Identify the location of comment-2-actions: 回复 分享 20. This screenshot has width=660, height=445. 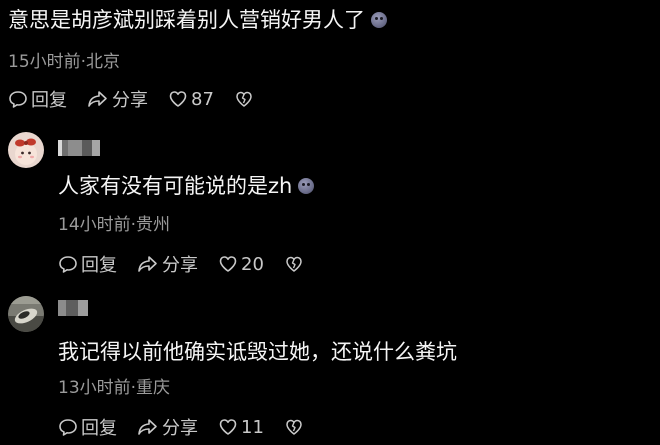
(192, 264).